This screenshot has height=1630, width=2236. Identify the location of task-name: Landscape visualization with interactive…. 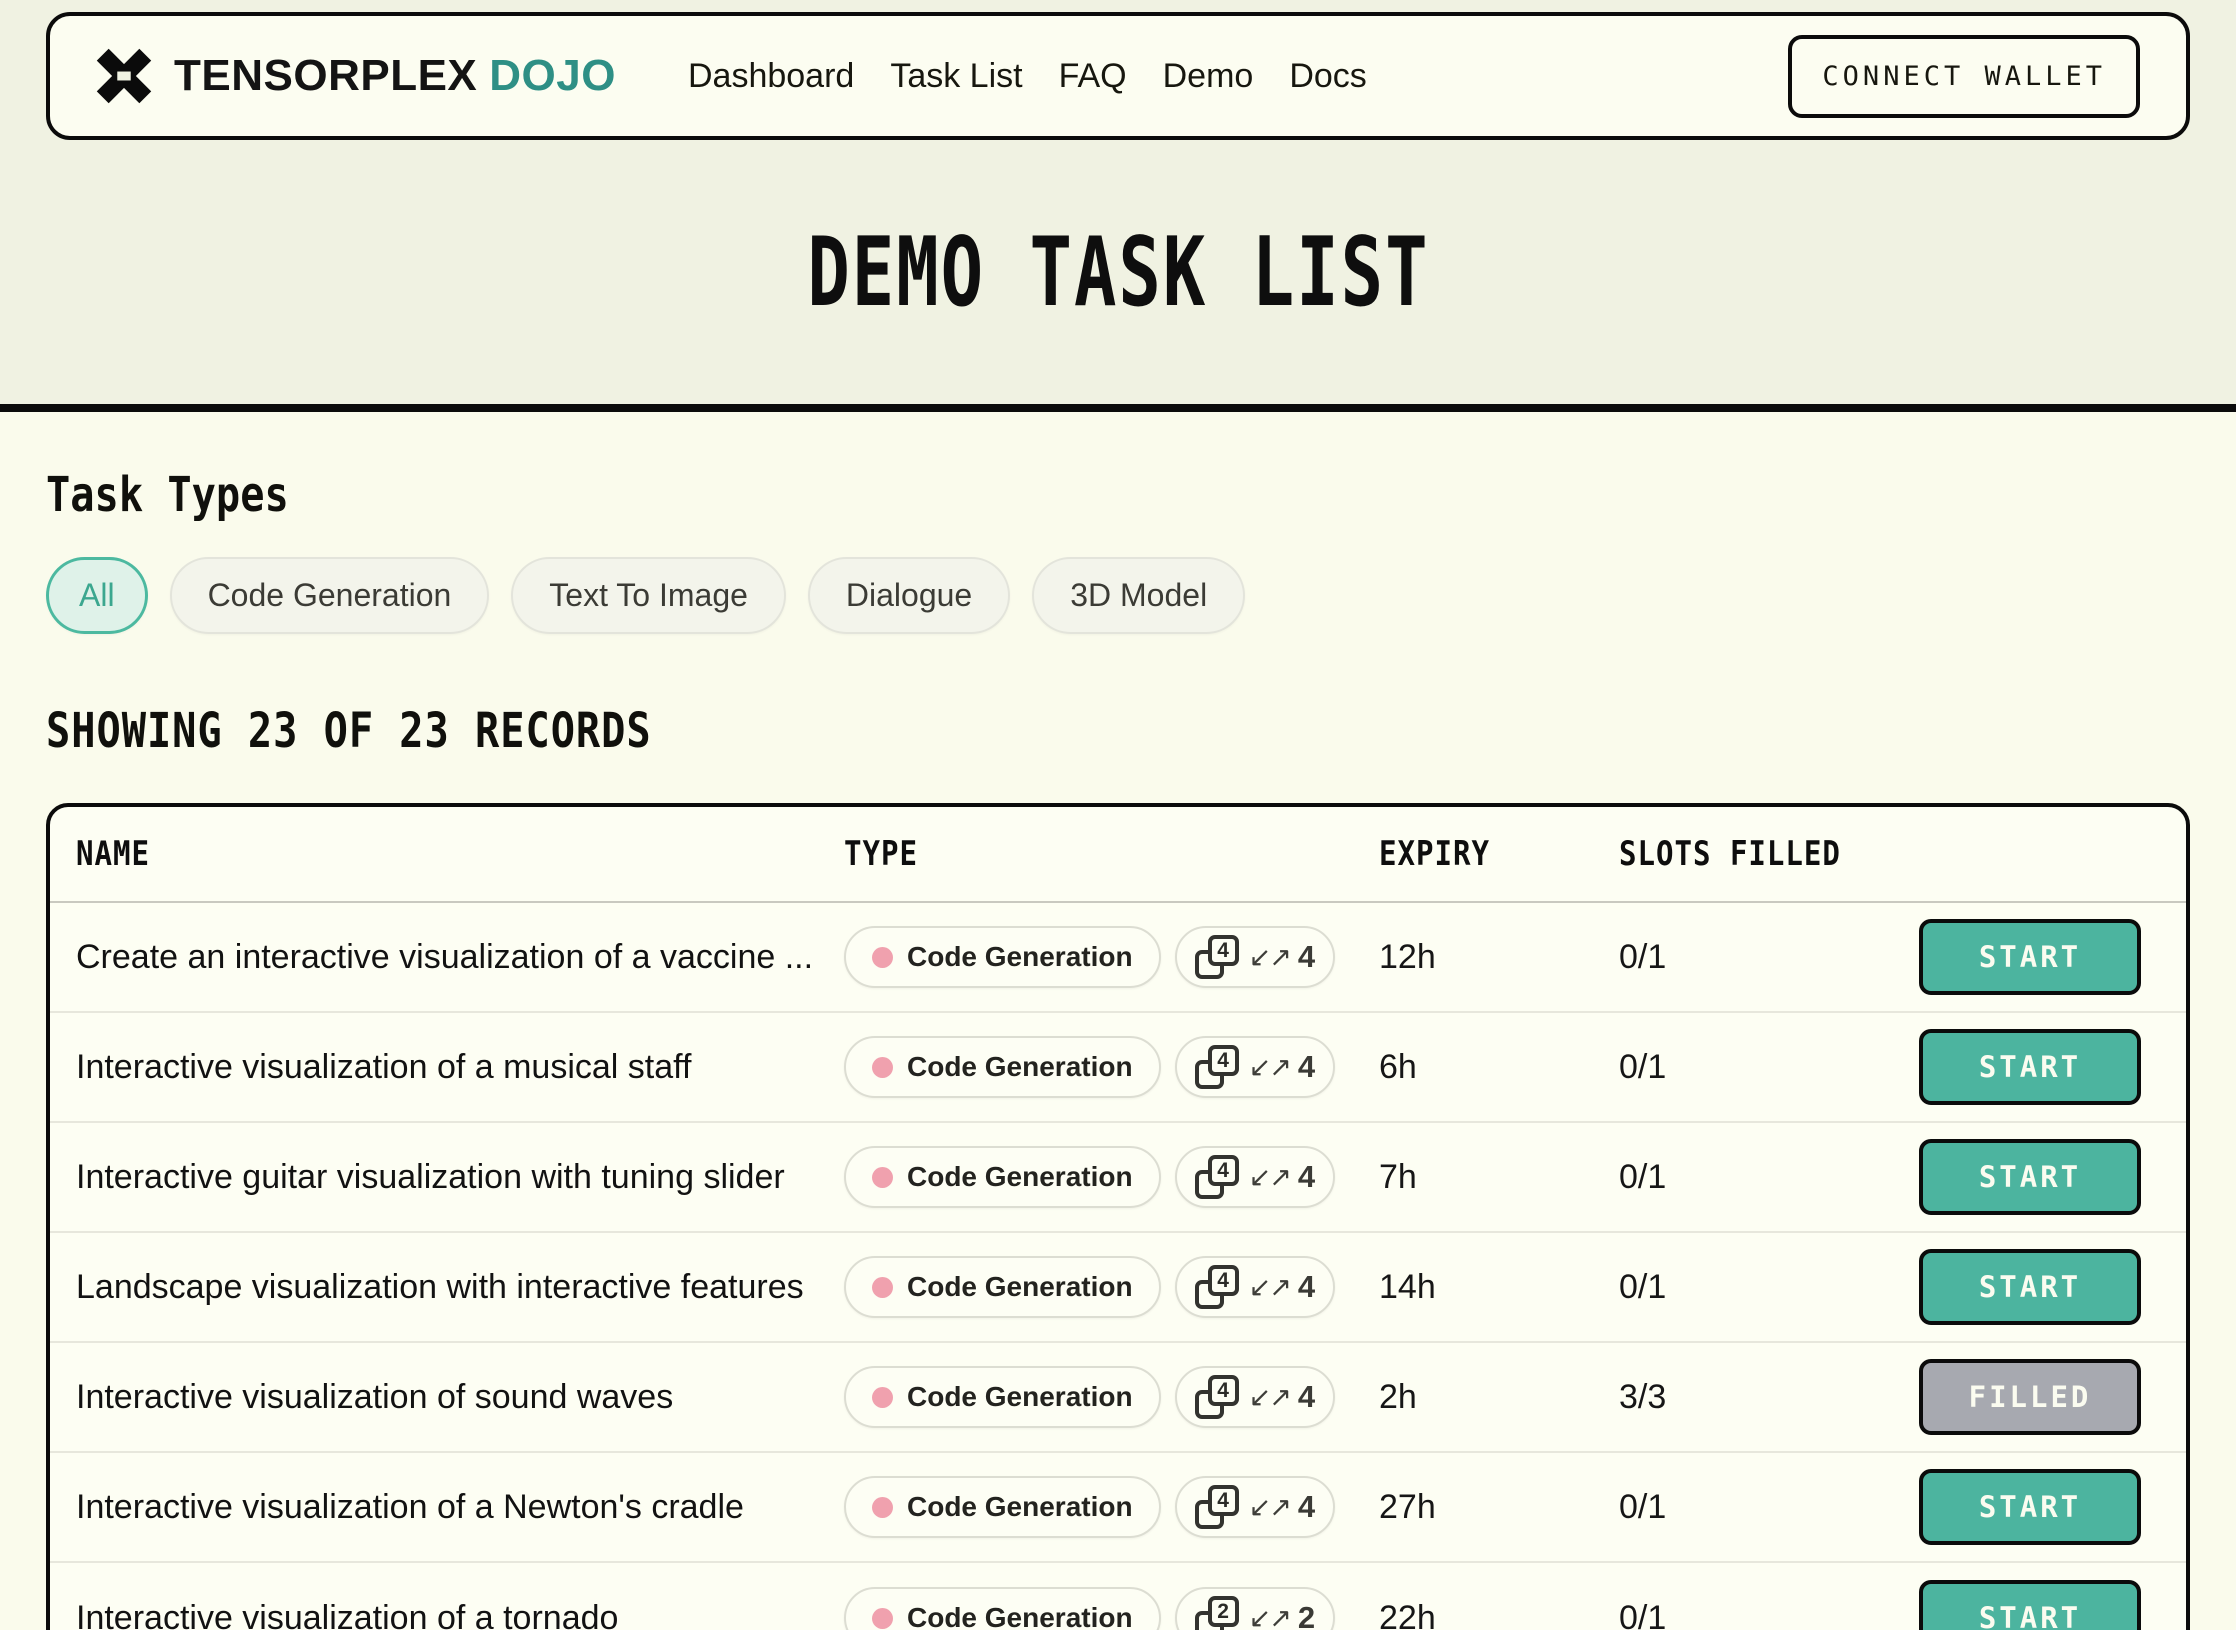
(440, 1286).